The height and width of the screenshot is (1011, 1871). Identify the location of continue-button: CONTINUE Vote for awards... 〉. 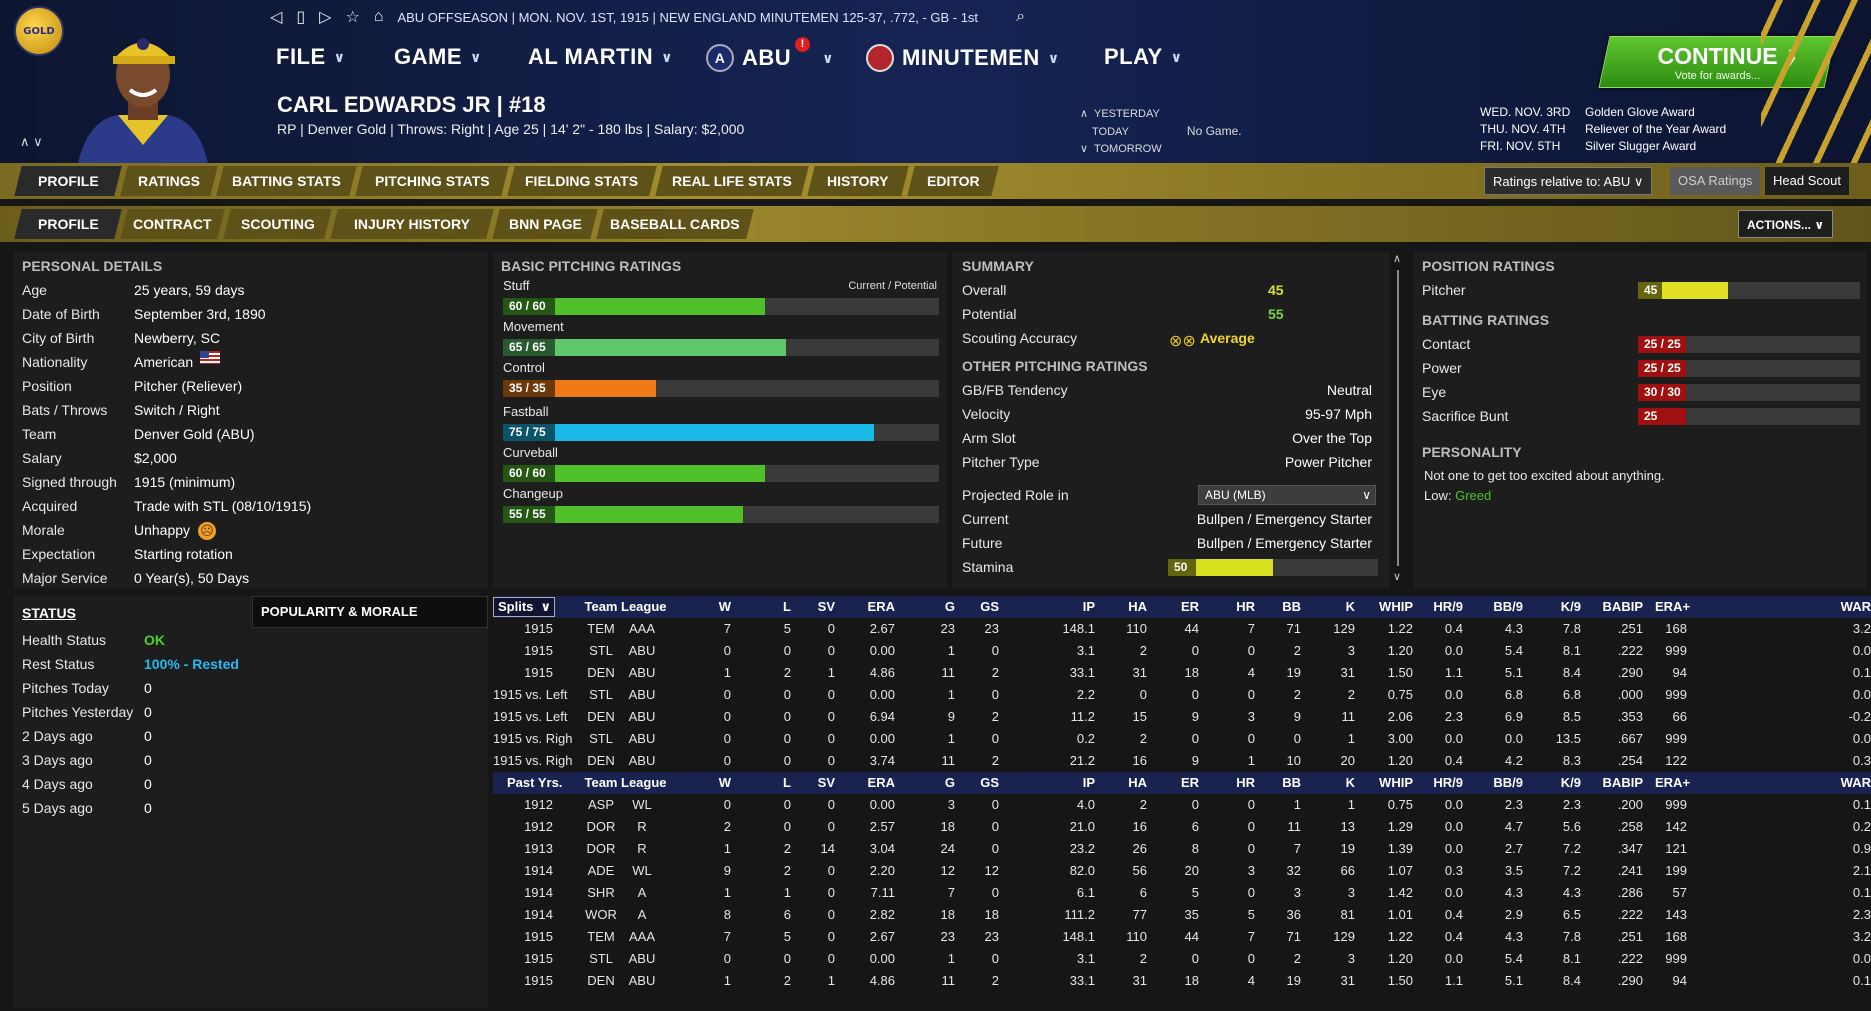
(1717, 62).